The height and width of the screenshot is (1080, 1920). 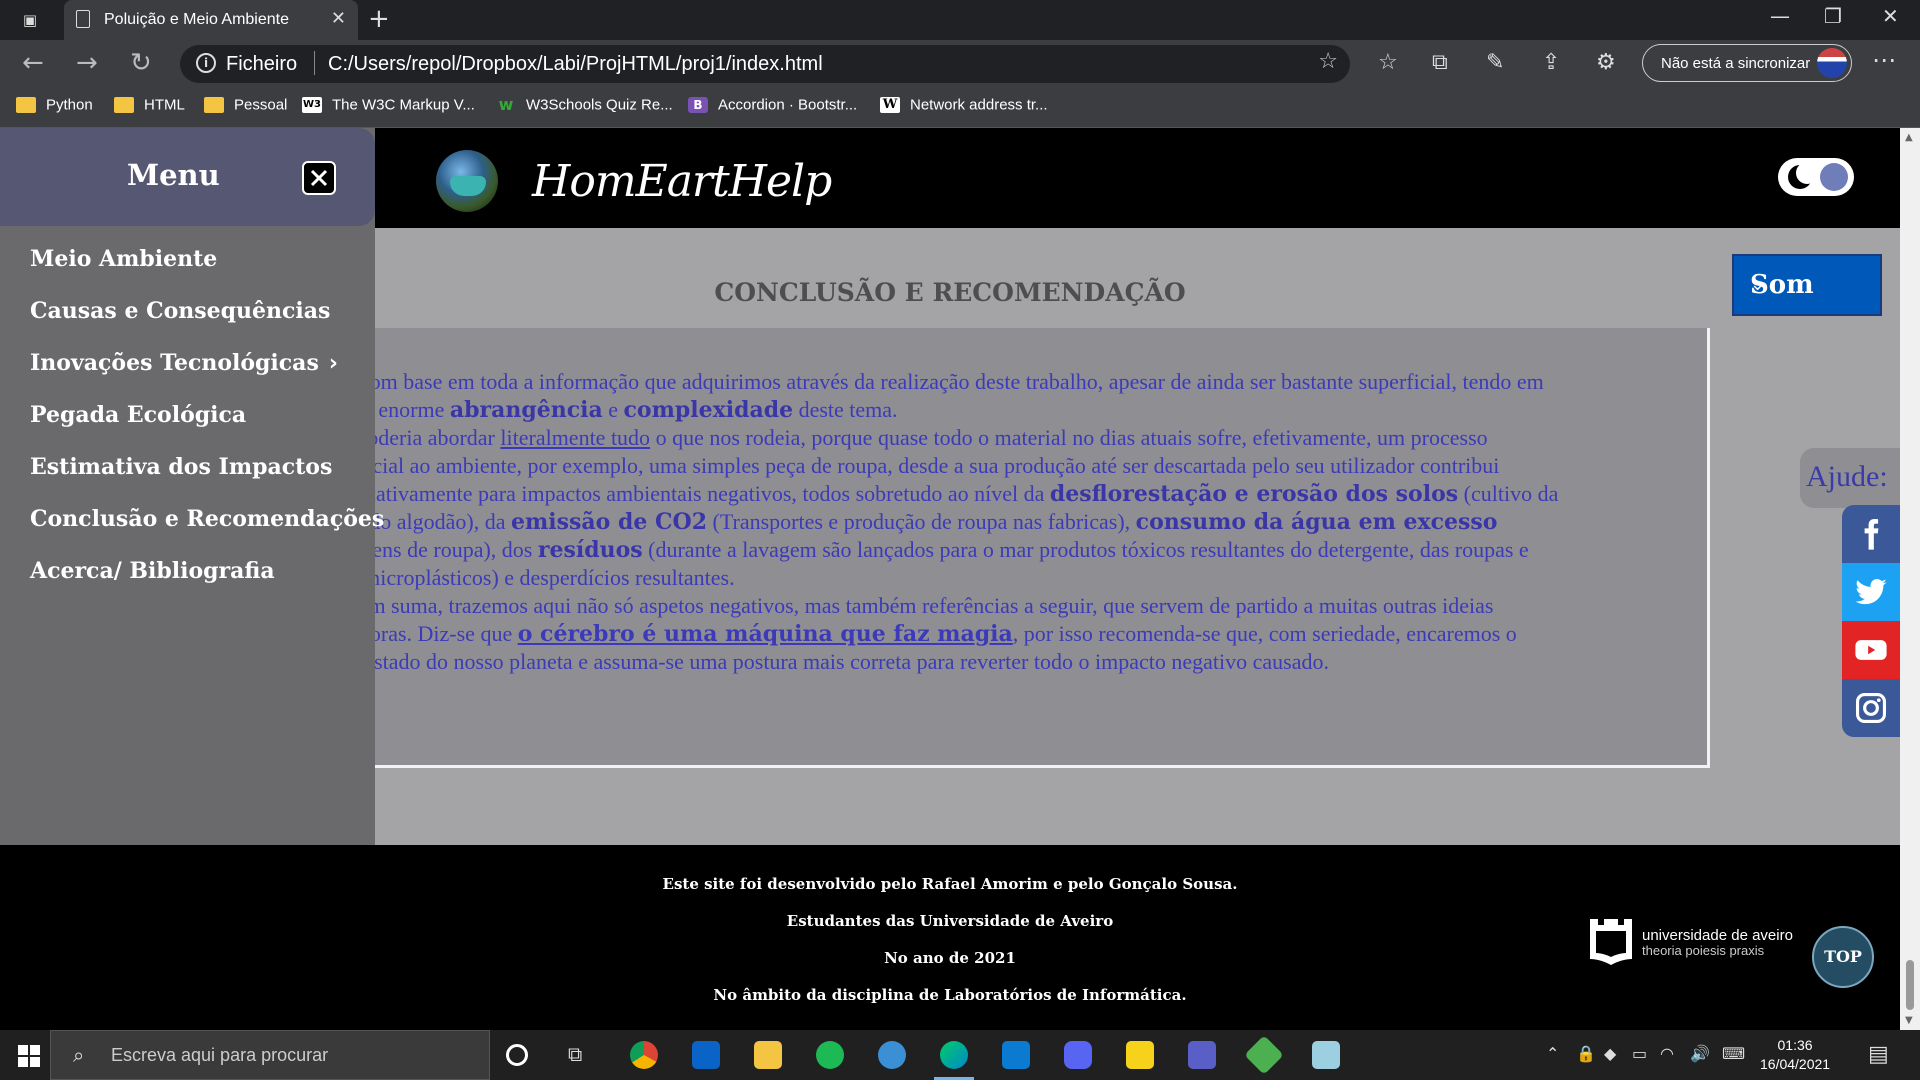 What do you see at coordinates (1264, 1055) in the screenshot?
I see `git-icon` at bounding box center [1264, 1055].